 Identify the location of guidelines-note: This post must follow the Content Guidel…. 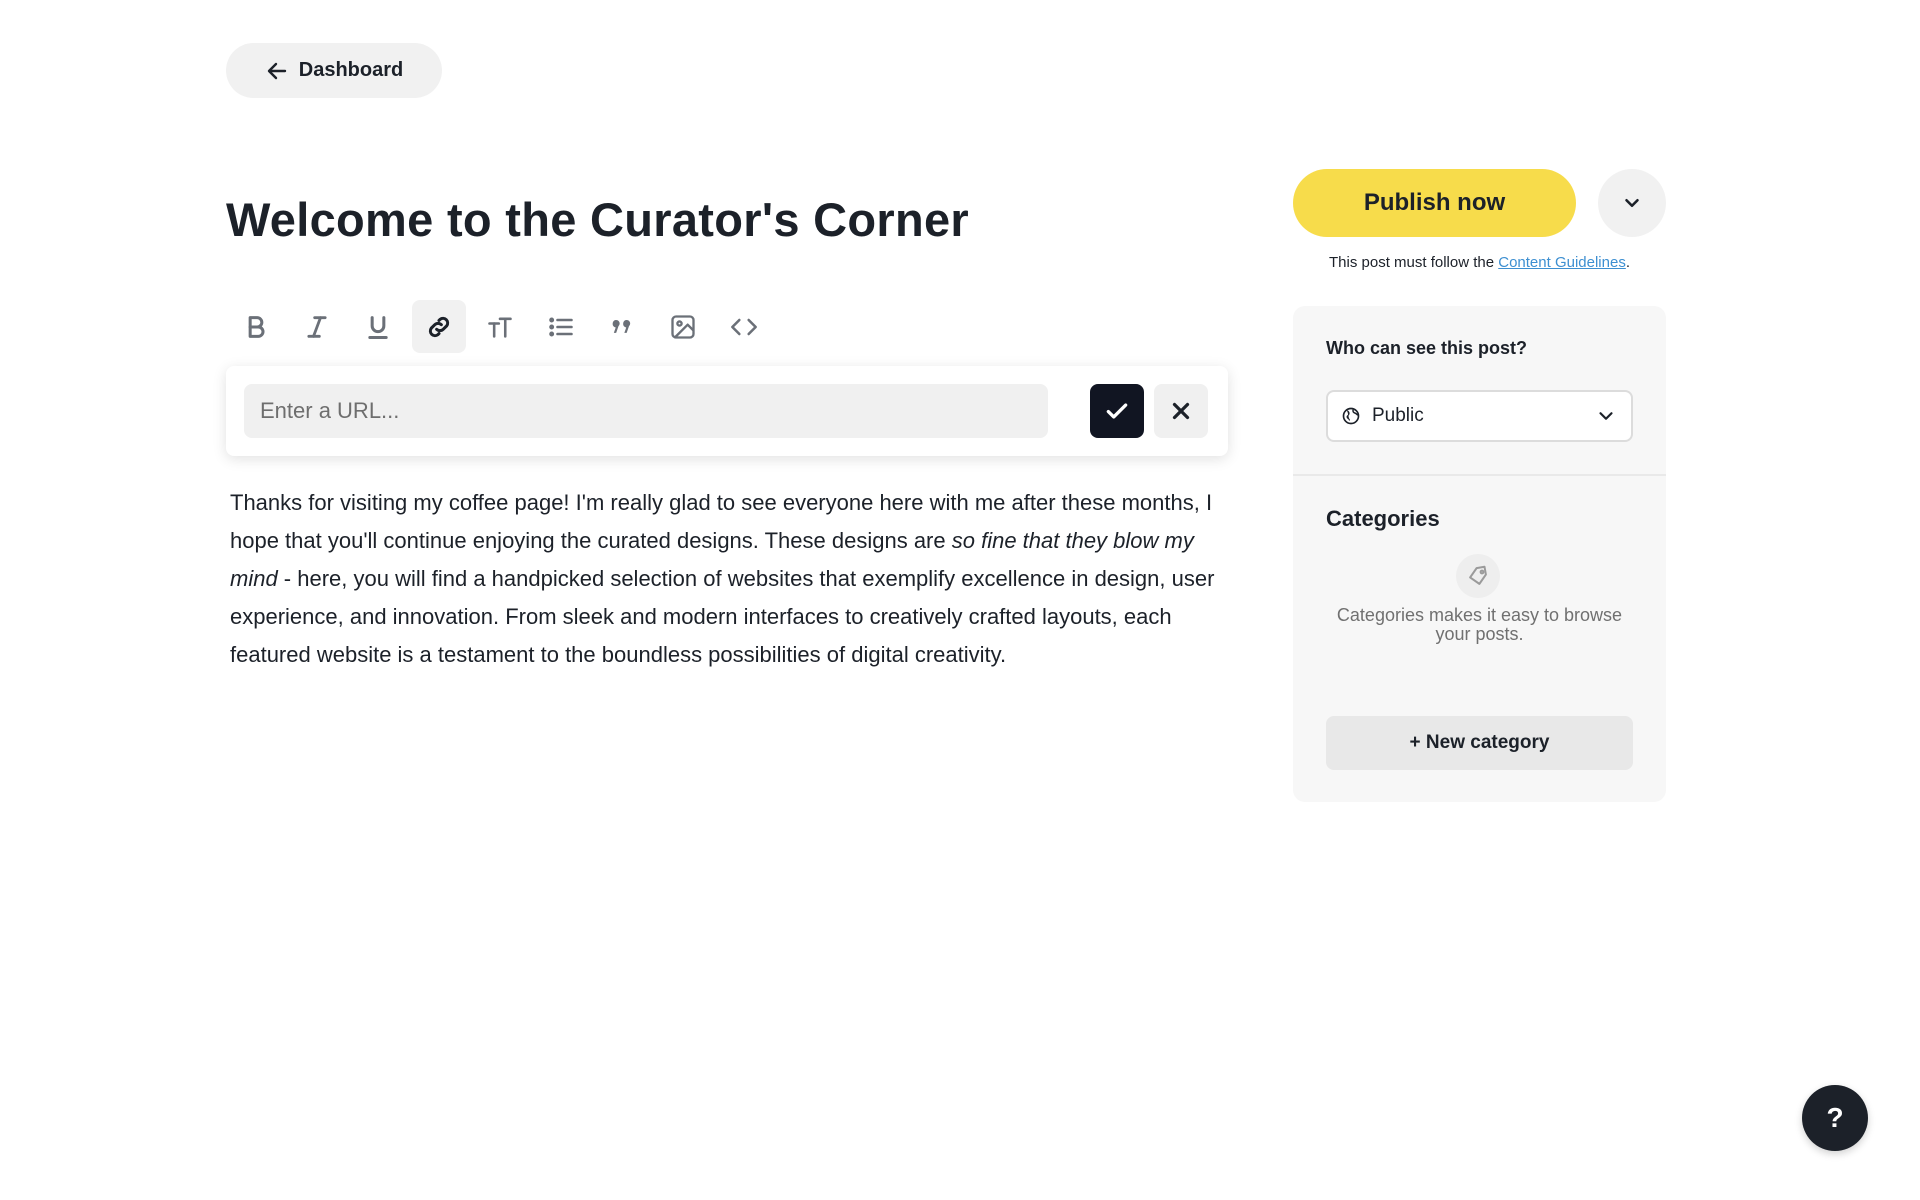
(1479, 262).